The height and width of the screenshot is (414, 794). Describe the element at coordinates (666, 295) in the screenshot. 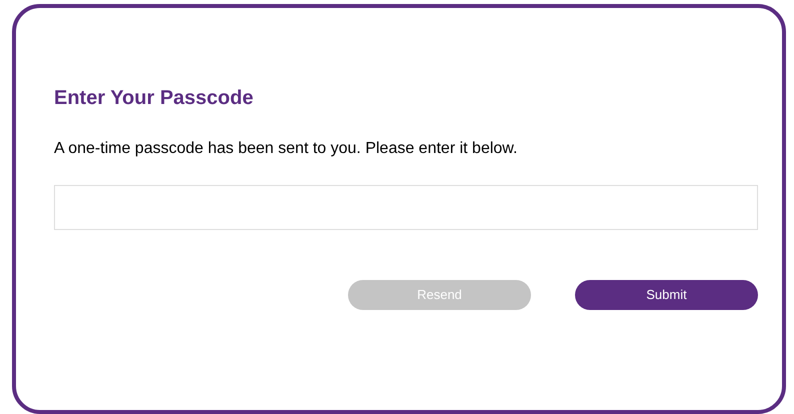

I see `action-button: Submit` at that location.